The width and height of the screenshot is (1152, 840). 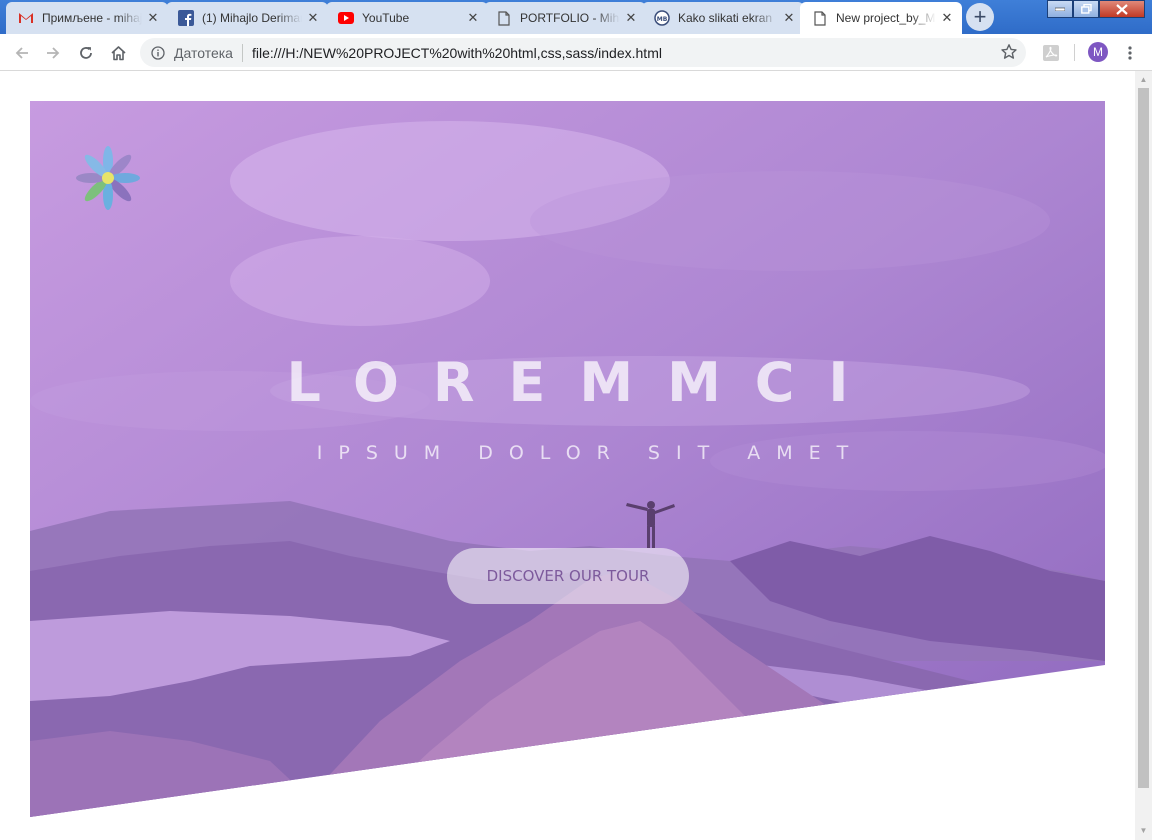 I want to click on tab-facebook: (1) Mihajlo Derimanović ✕, so click(x=247, y=18).